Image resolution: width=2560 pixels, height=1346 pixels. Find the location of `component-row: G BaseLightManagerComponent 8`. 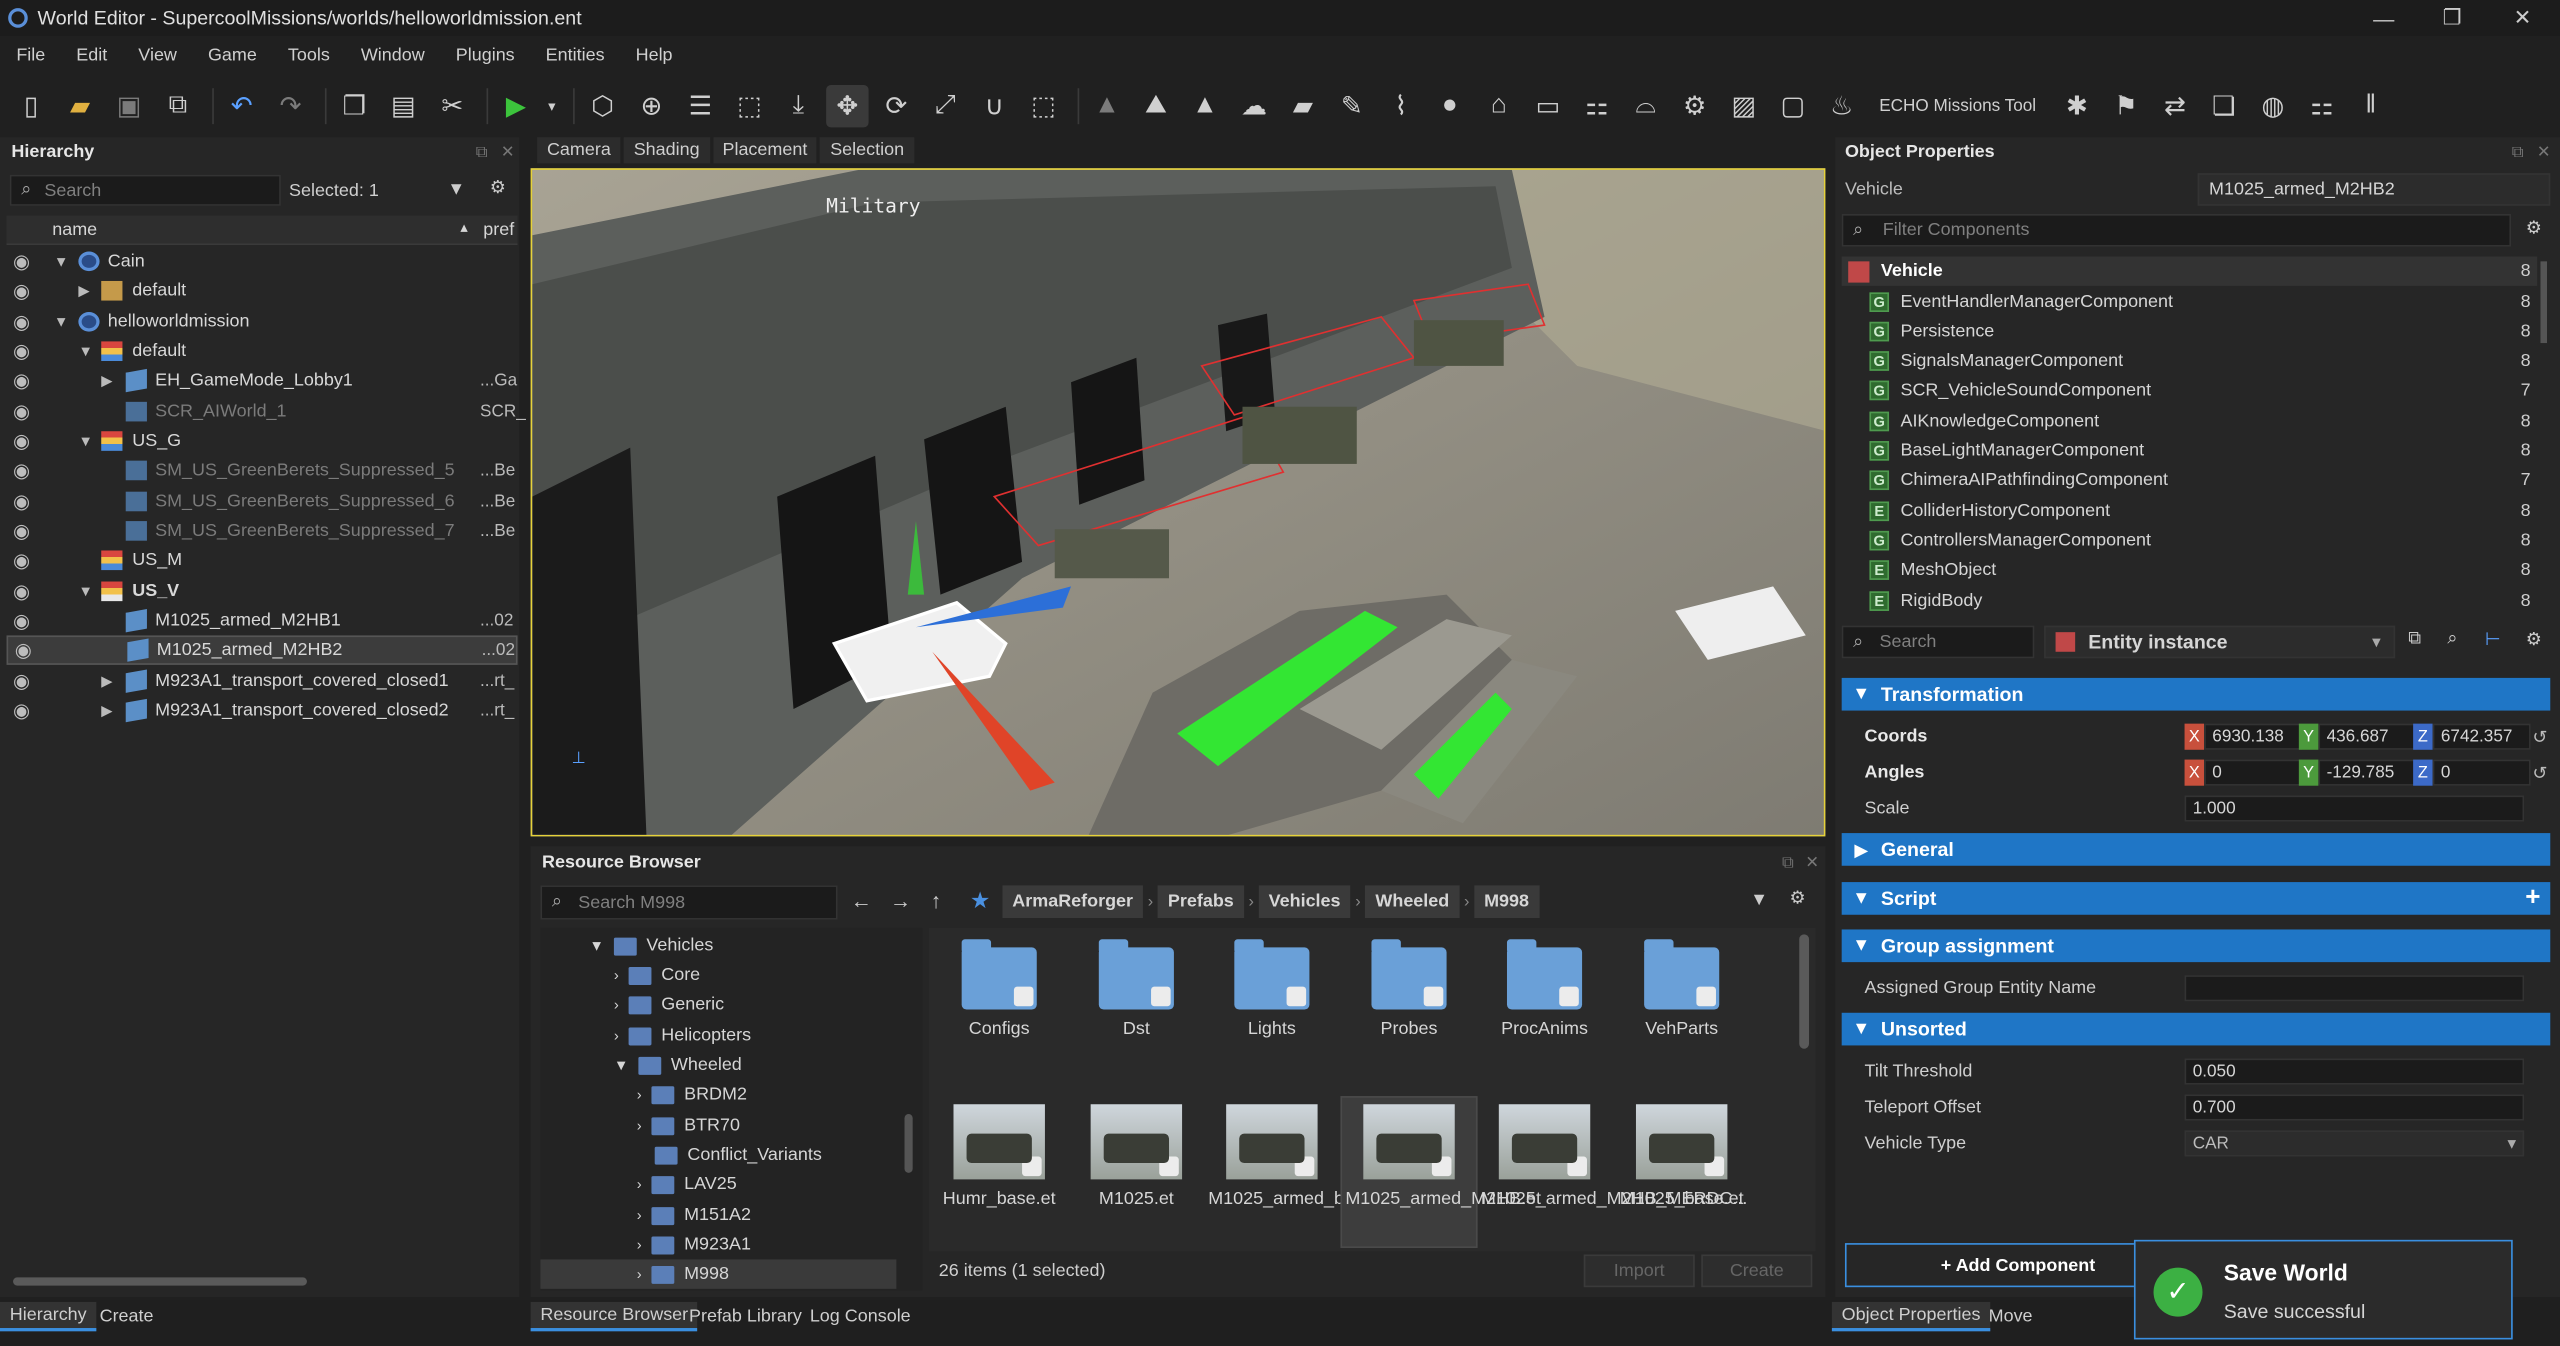

component-row: G BaseLightManagerComponent 8 is located at coordinates (2190, 450).